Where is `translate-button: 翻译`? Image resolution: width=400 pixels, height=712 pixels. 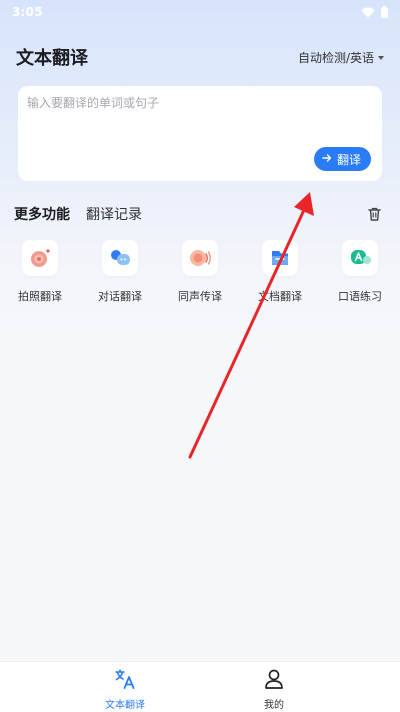 translate-button: 翻译 is located at coordinates (342, 159).